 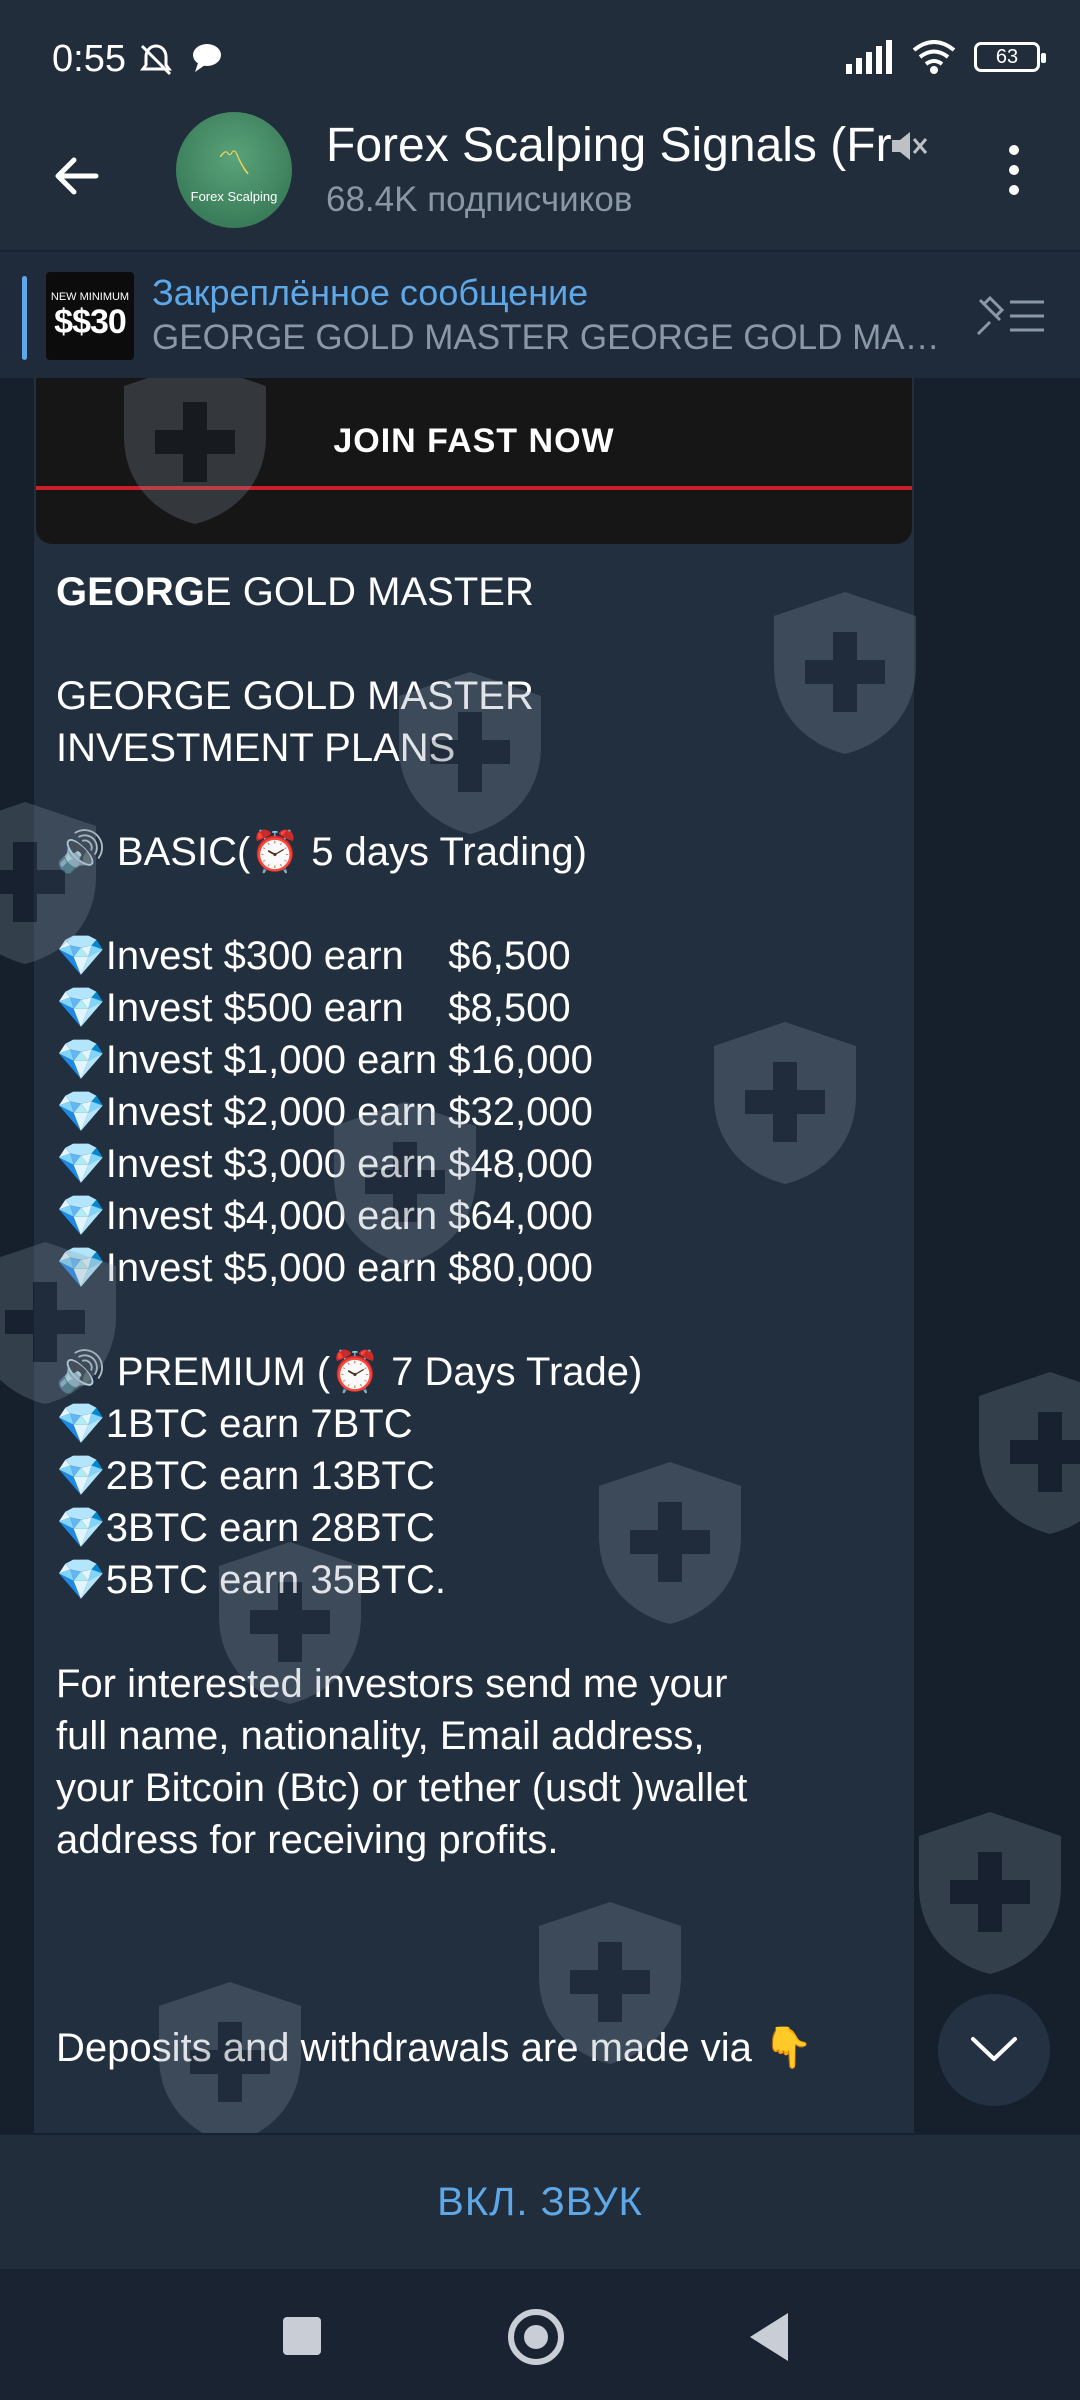 What do you see at coordinates (156, 60) in the screenshot?
I see `mute-notification-icon` at bounding box center [156, 60].